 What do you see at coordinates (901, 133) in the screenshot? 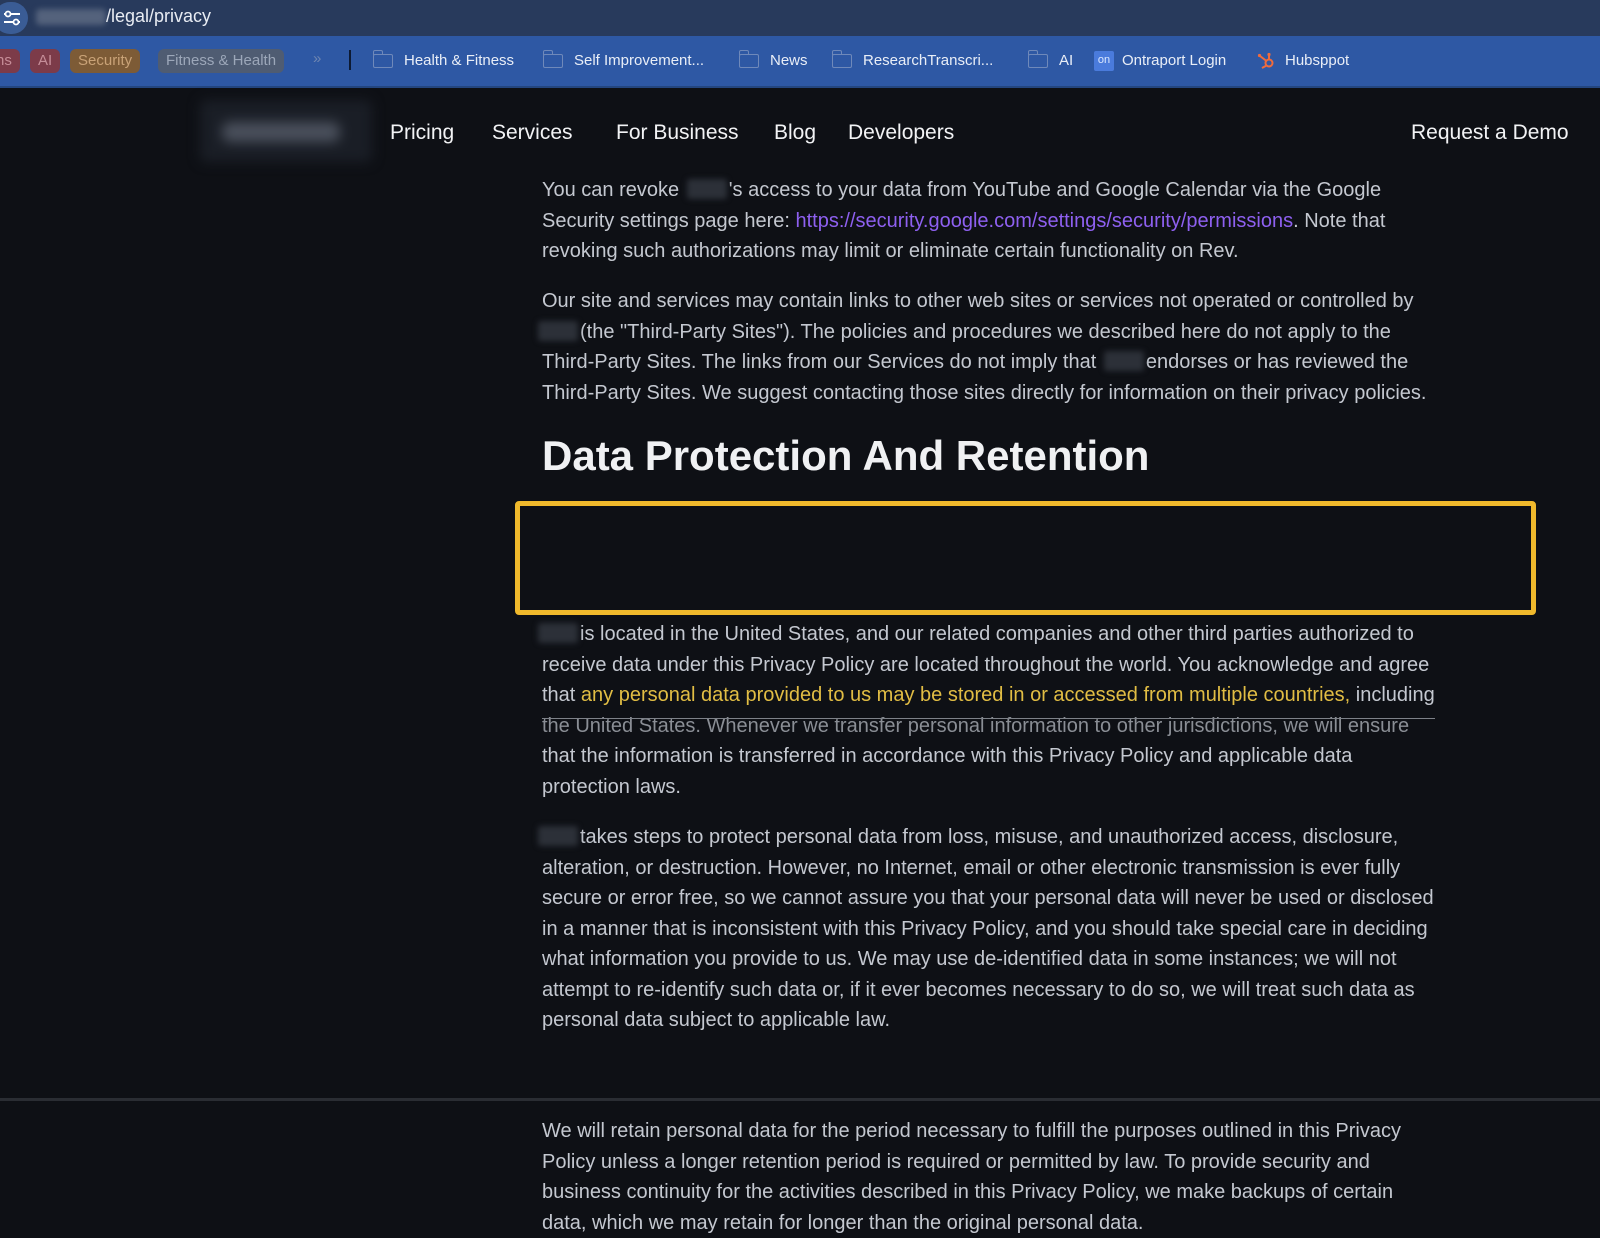
I see `nav-developers: Developers` at bounding box center [901, 133].